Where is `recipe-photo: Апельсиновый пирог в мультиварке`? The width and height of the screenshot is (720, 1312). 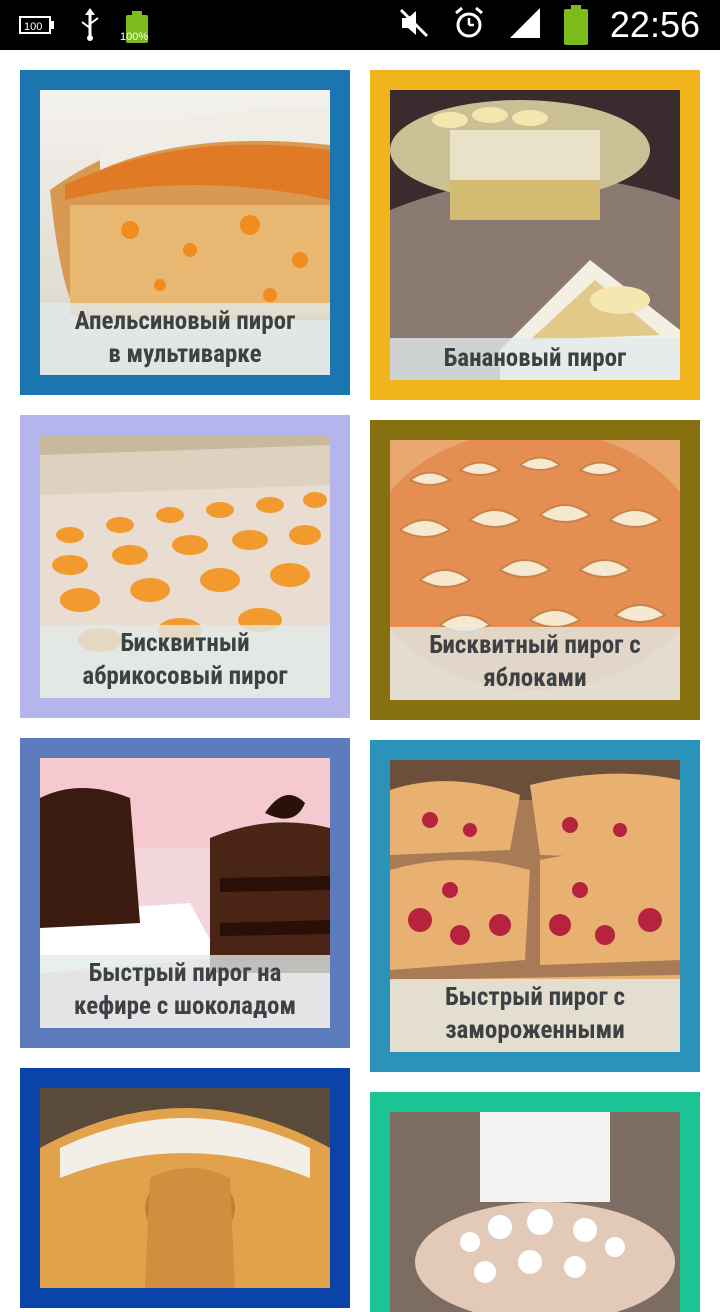 recipe-photo: Апельсиновый пирог в мультиварке is located at coordinates (185, 232).